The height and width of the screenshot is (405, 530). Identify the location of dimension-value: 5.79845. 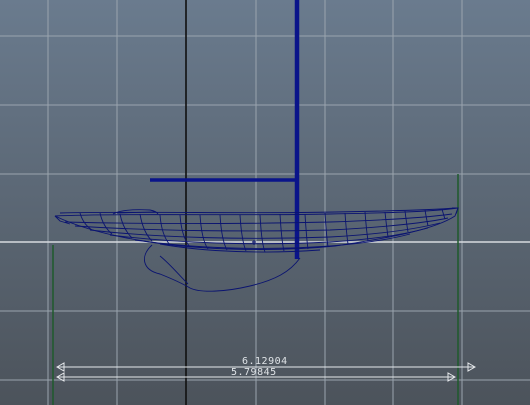
(254, 372).